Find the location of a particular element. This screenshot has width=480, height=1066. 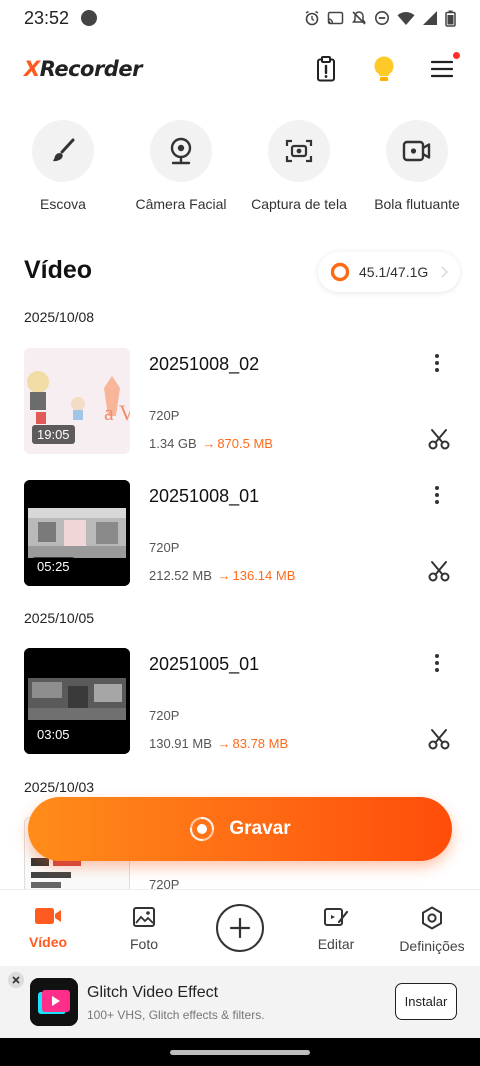

video-camera-icon is located at coordinates (48, 916).